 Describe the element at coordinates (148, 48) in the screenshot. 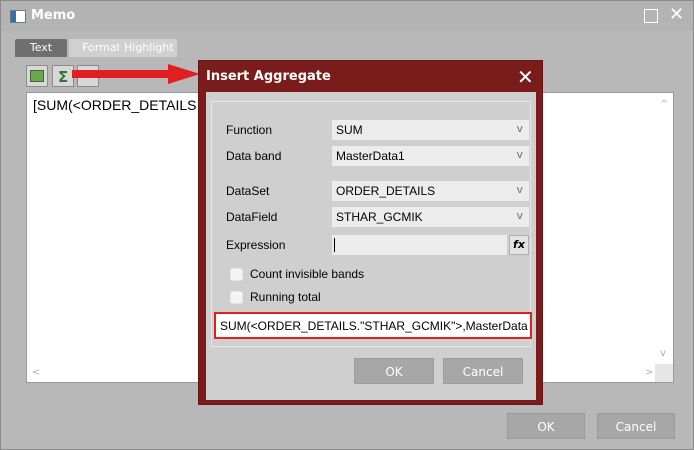

I see `tab-highlight: Highlight` at that location.